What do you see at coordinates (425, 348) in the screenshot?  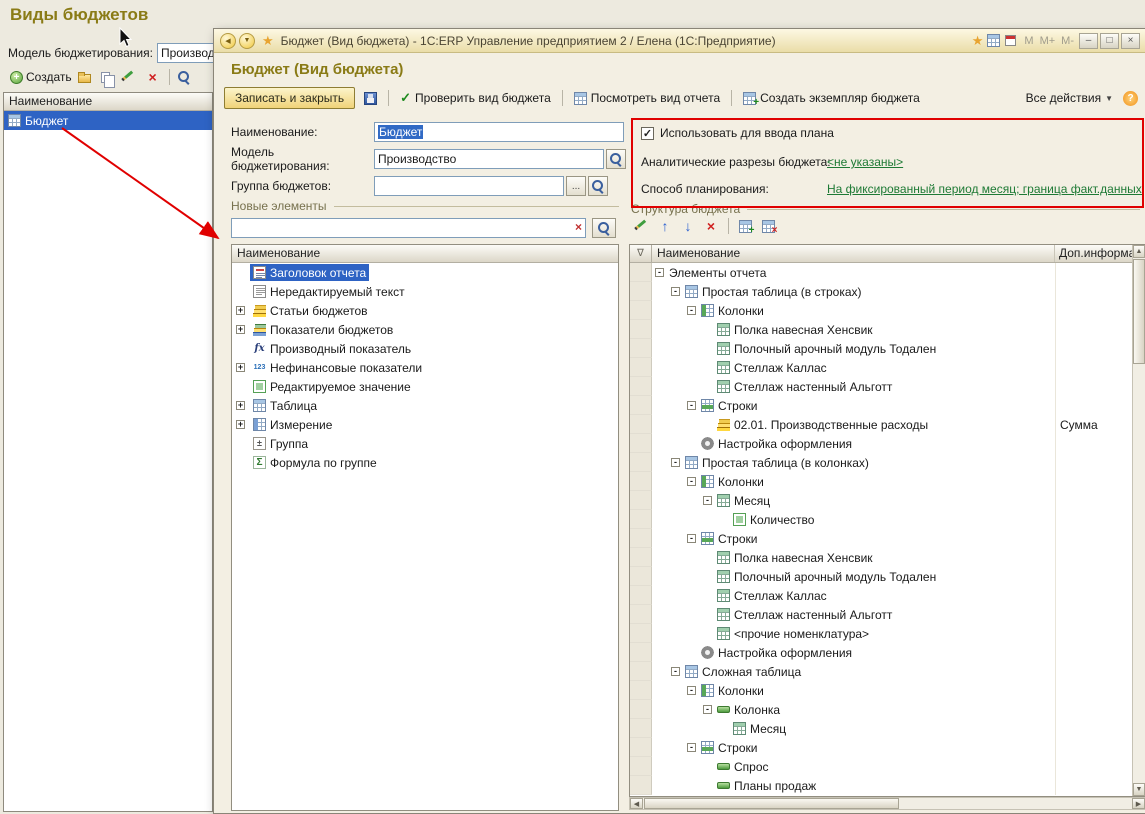 I see `new-element-row: Производный показатель` at bounding box center [425, 348].